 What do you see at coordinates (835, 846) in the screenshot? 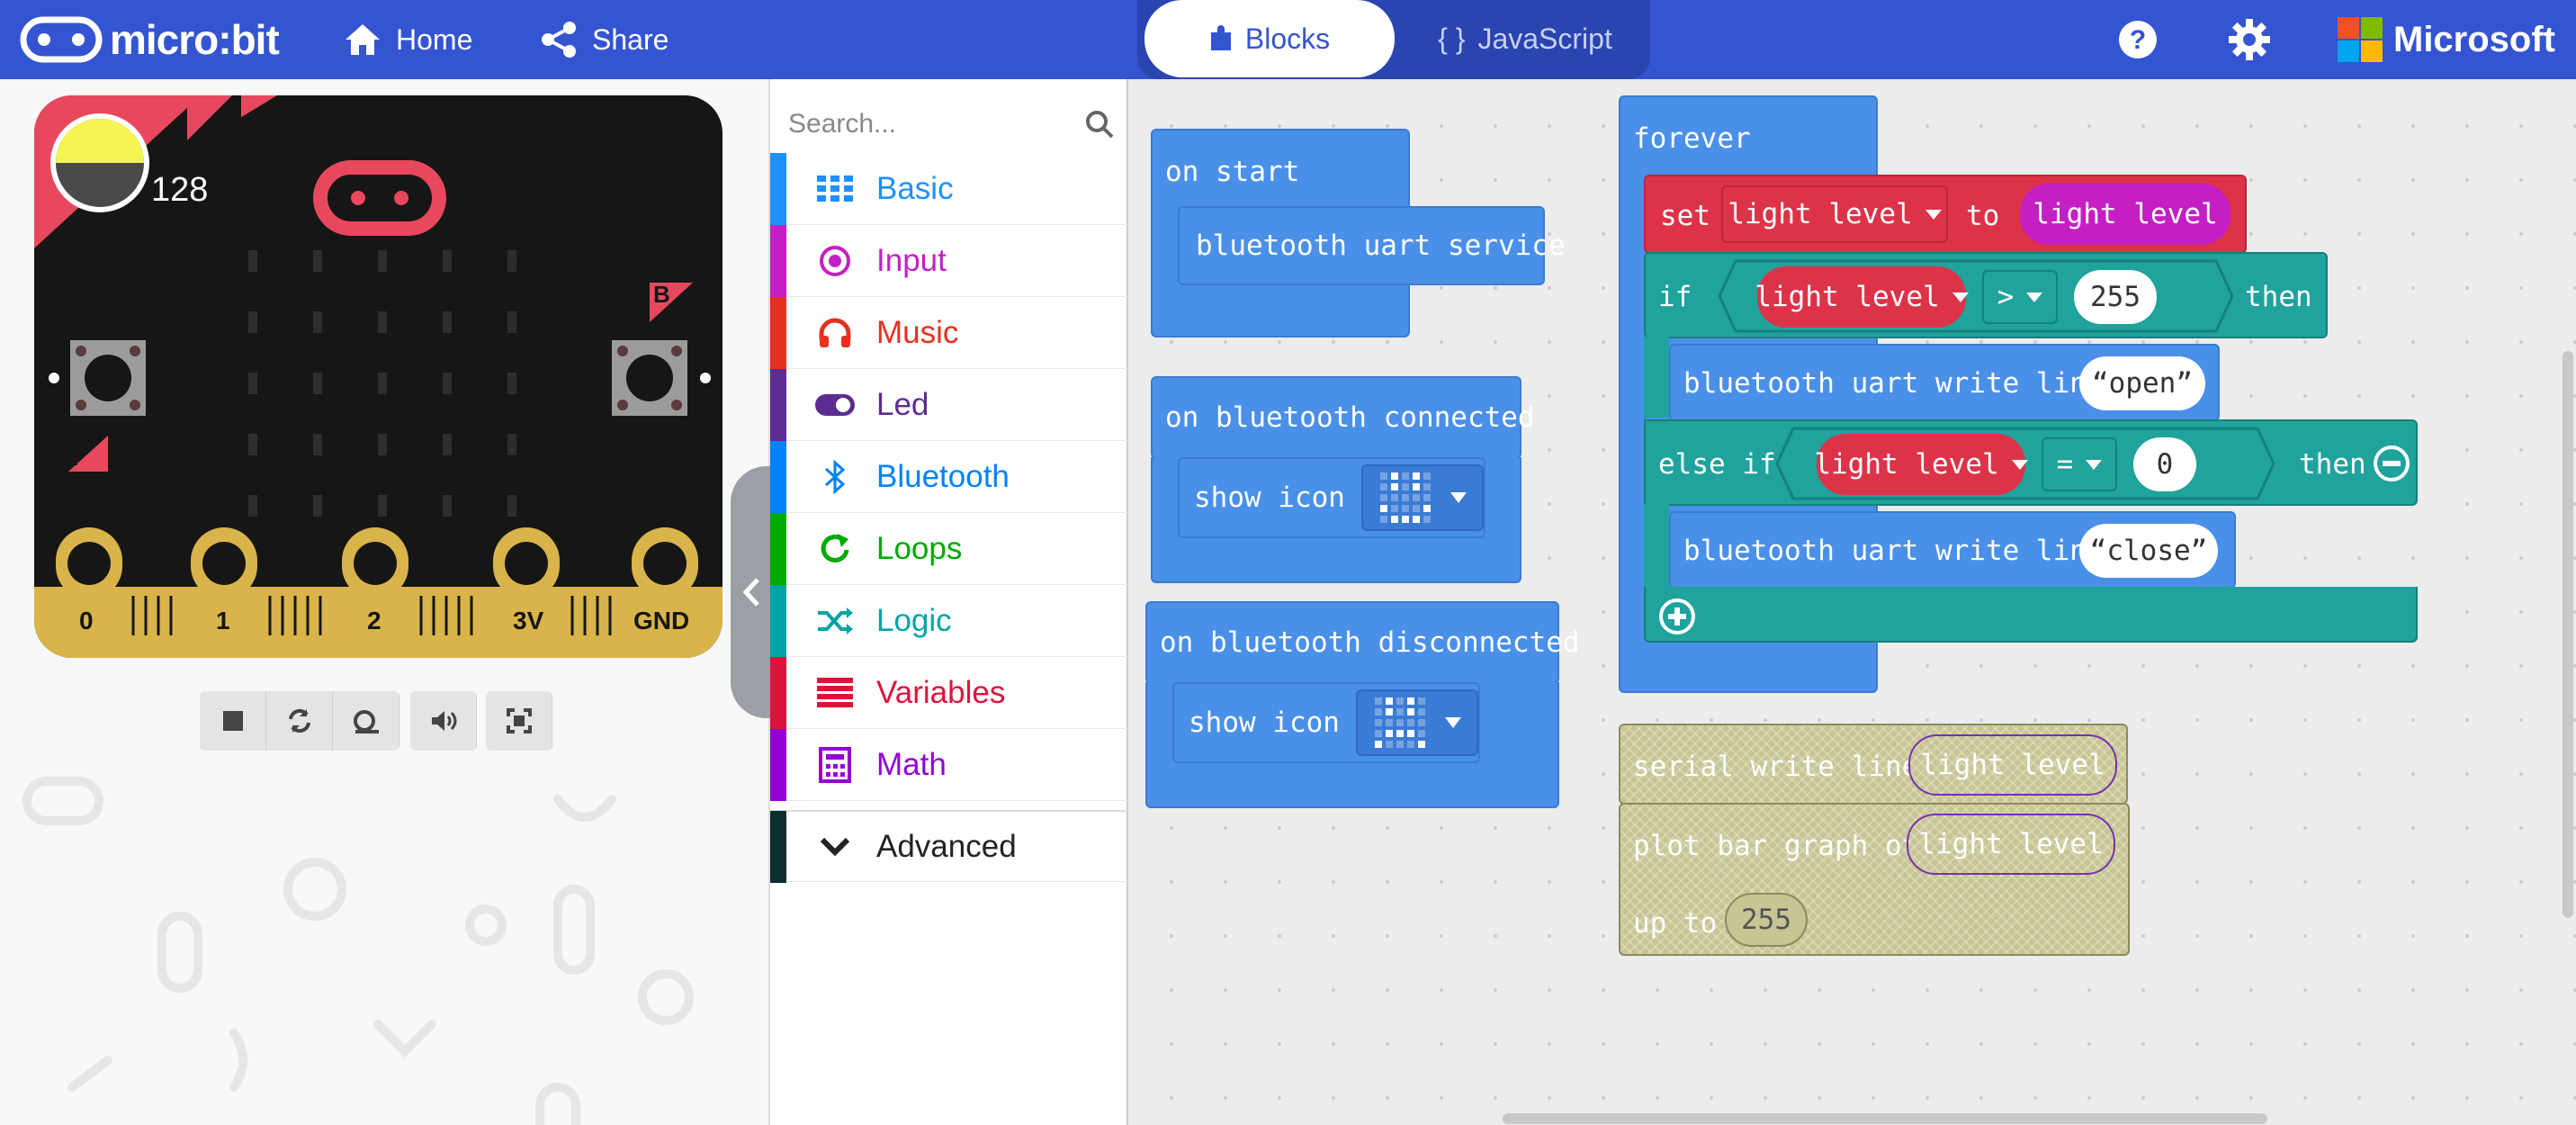
I see `chevron-down-icon` at bounding box center [835, 846].